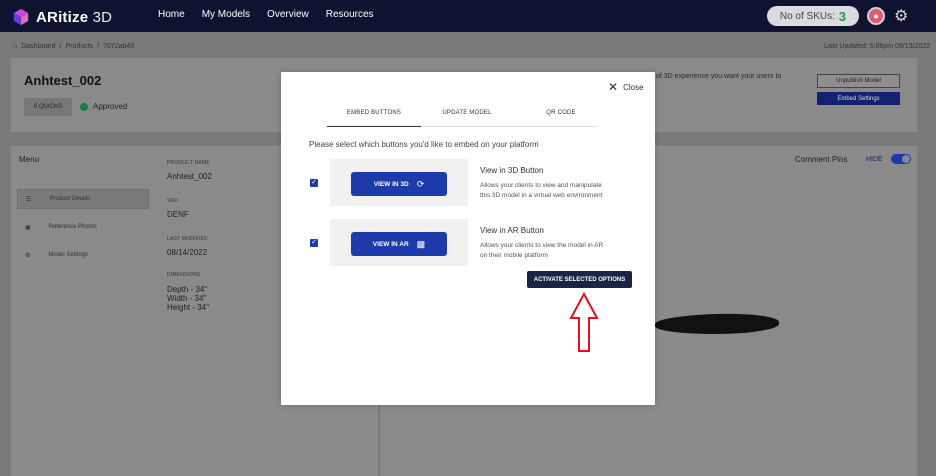  What do you see at coordinates (84, 106) in the screenshot?
I see `approved-check-icon` at bounding box center [84, 106].